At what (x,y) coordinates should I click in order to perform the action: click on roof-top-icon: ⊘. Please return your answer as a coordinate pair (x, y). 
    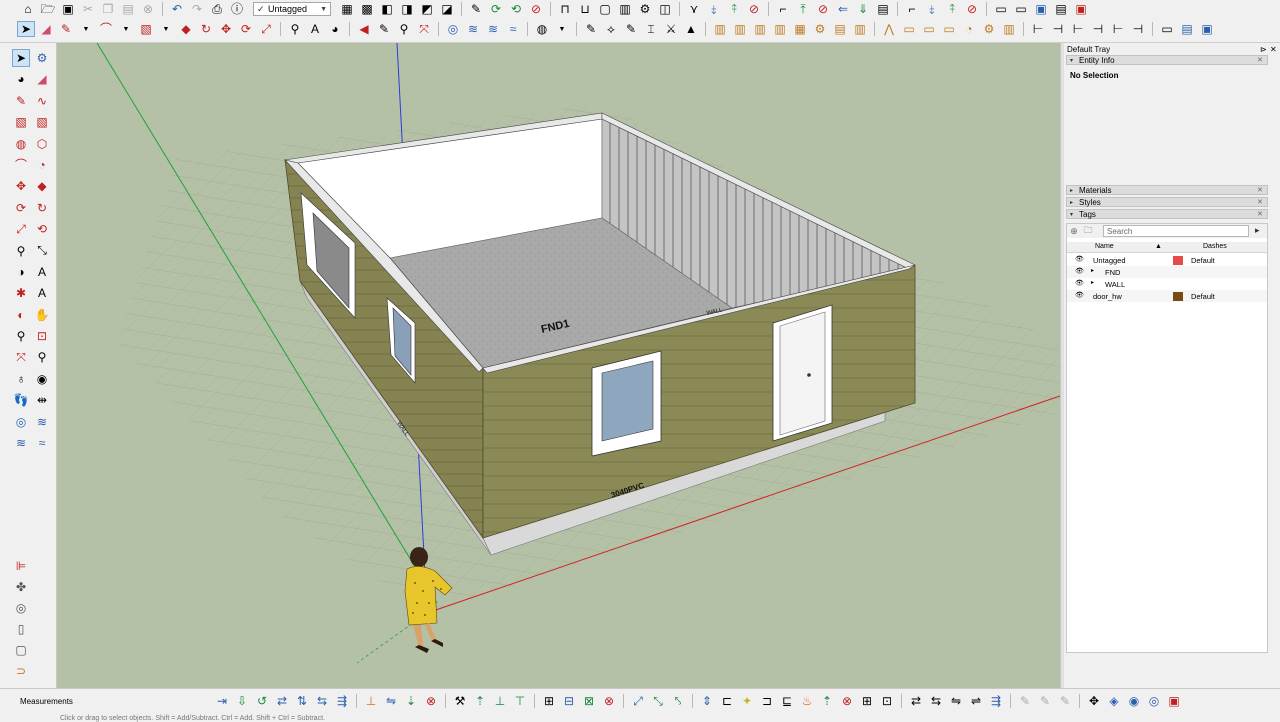
    Looking at the image, I should click on (972, 9).